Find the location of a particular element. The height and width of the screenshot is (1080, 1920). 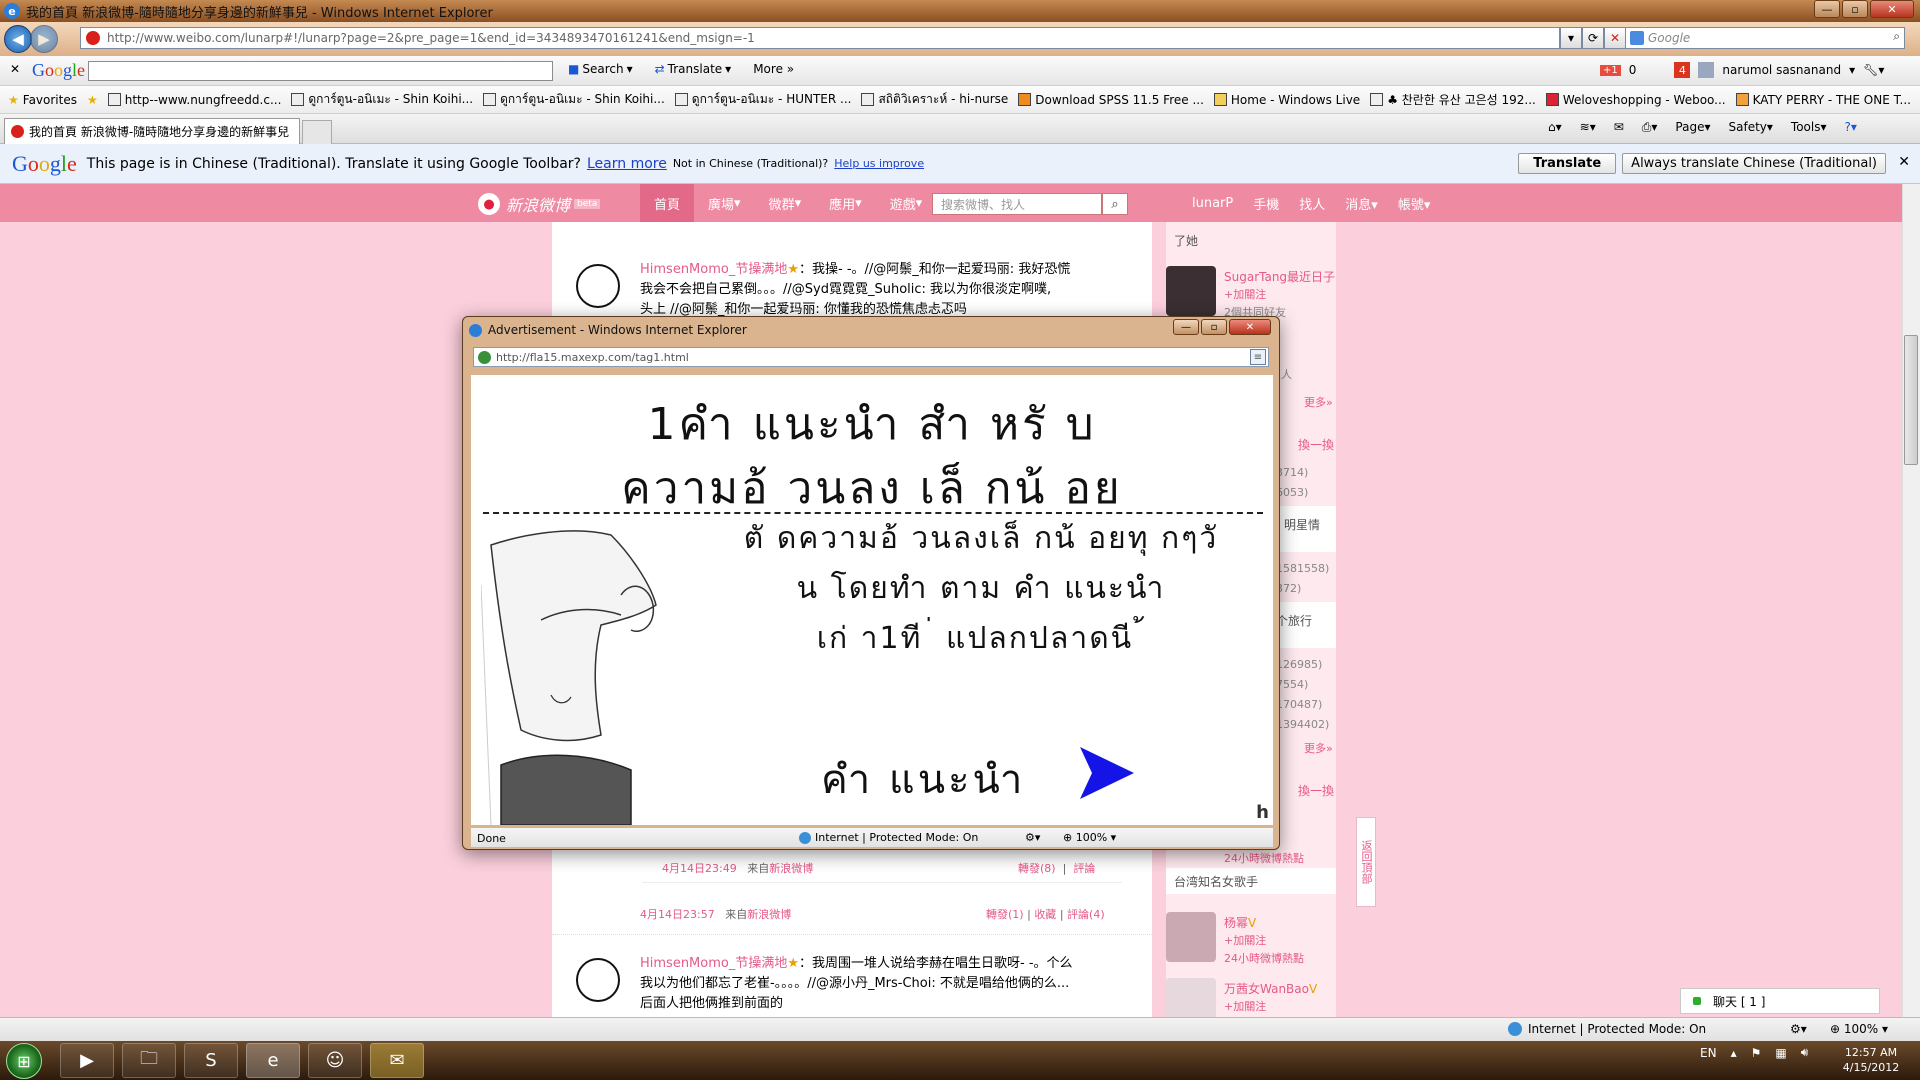

language-indicator: EN is located at coordinates (1708, 1053).